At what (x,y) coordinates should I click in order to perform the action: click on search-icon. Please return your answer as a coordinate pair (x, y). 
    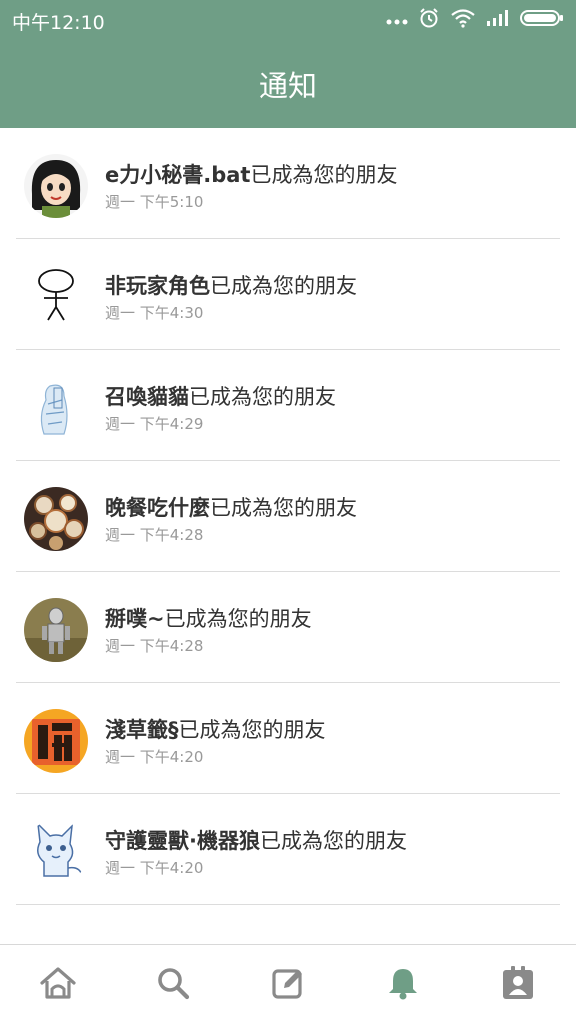
    Looking at the image, I should click on (173, 985).